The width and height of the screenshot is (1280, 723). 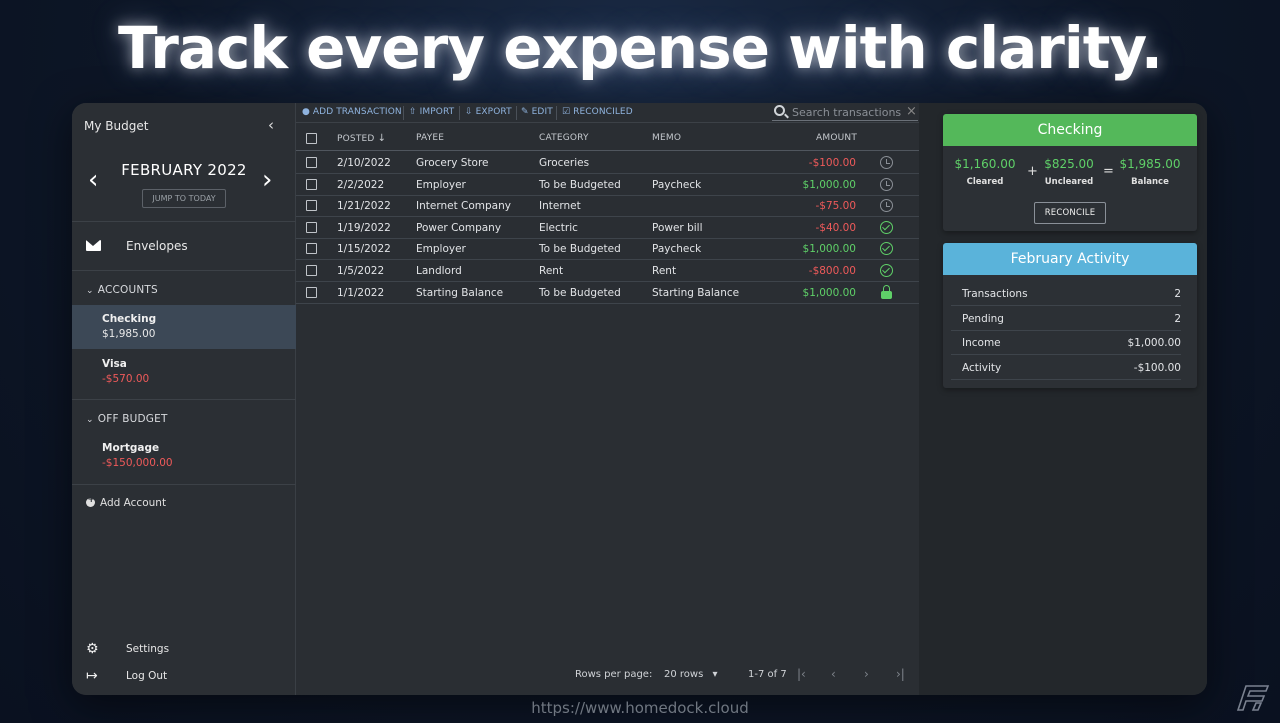 I want to click on settings-button: ⚙ Settings, so click(x=184, y=650).